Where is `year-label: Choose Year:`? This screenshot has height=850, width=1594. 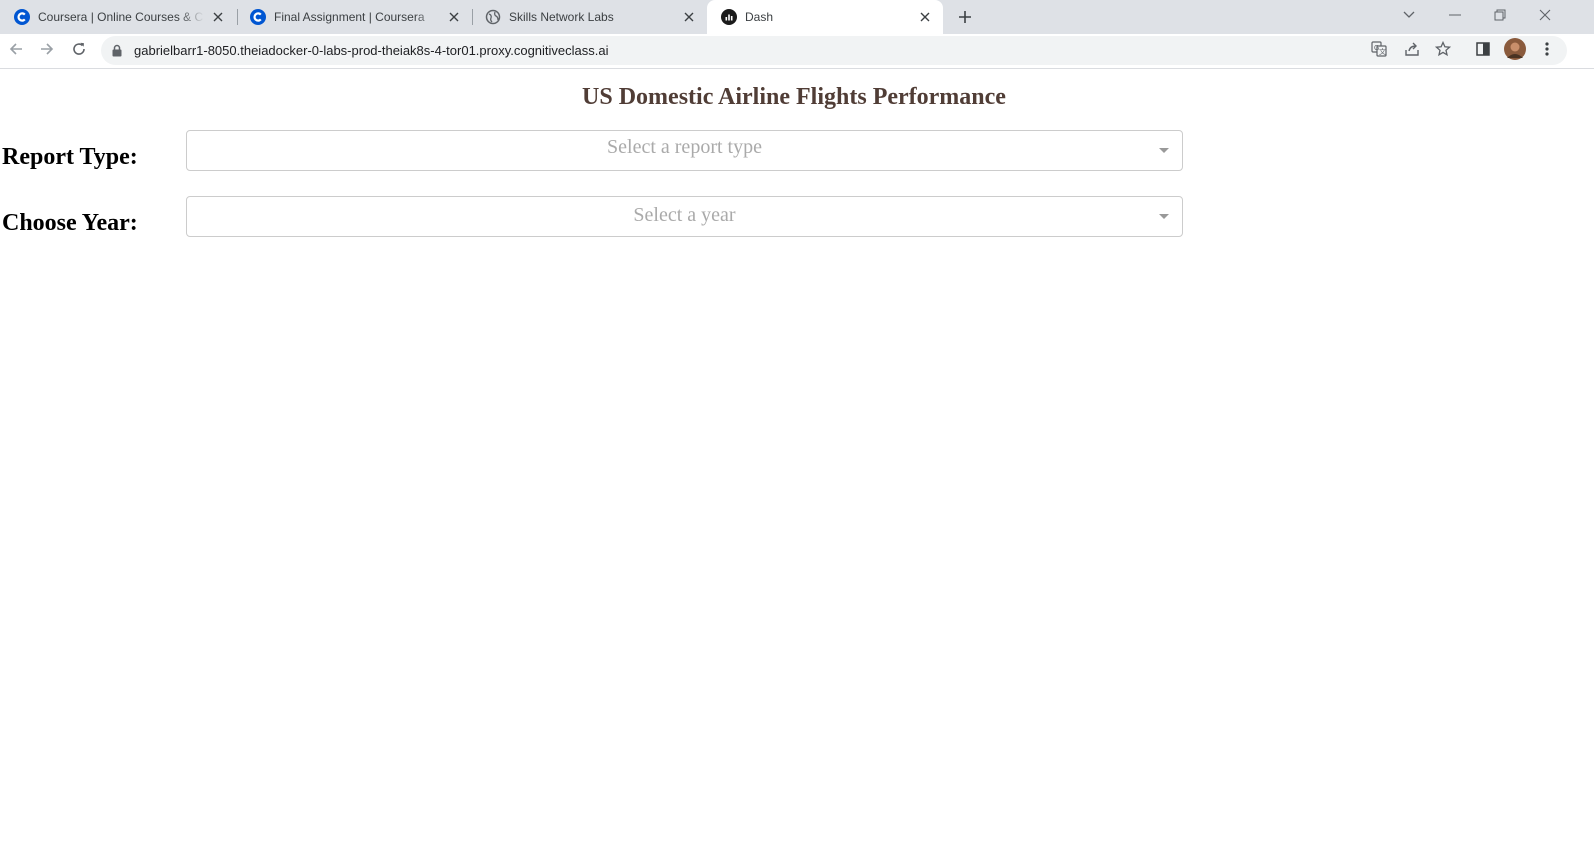
year-label: Choose Year: is located at coordinates (70, 223).